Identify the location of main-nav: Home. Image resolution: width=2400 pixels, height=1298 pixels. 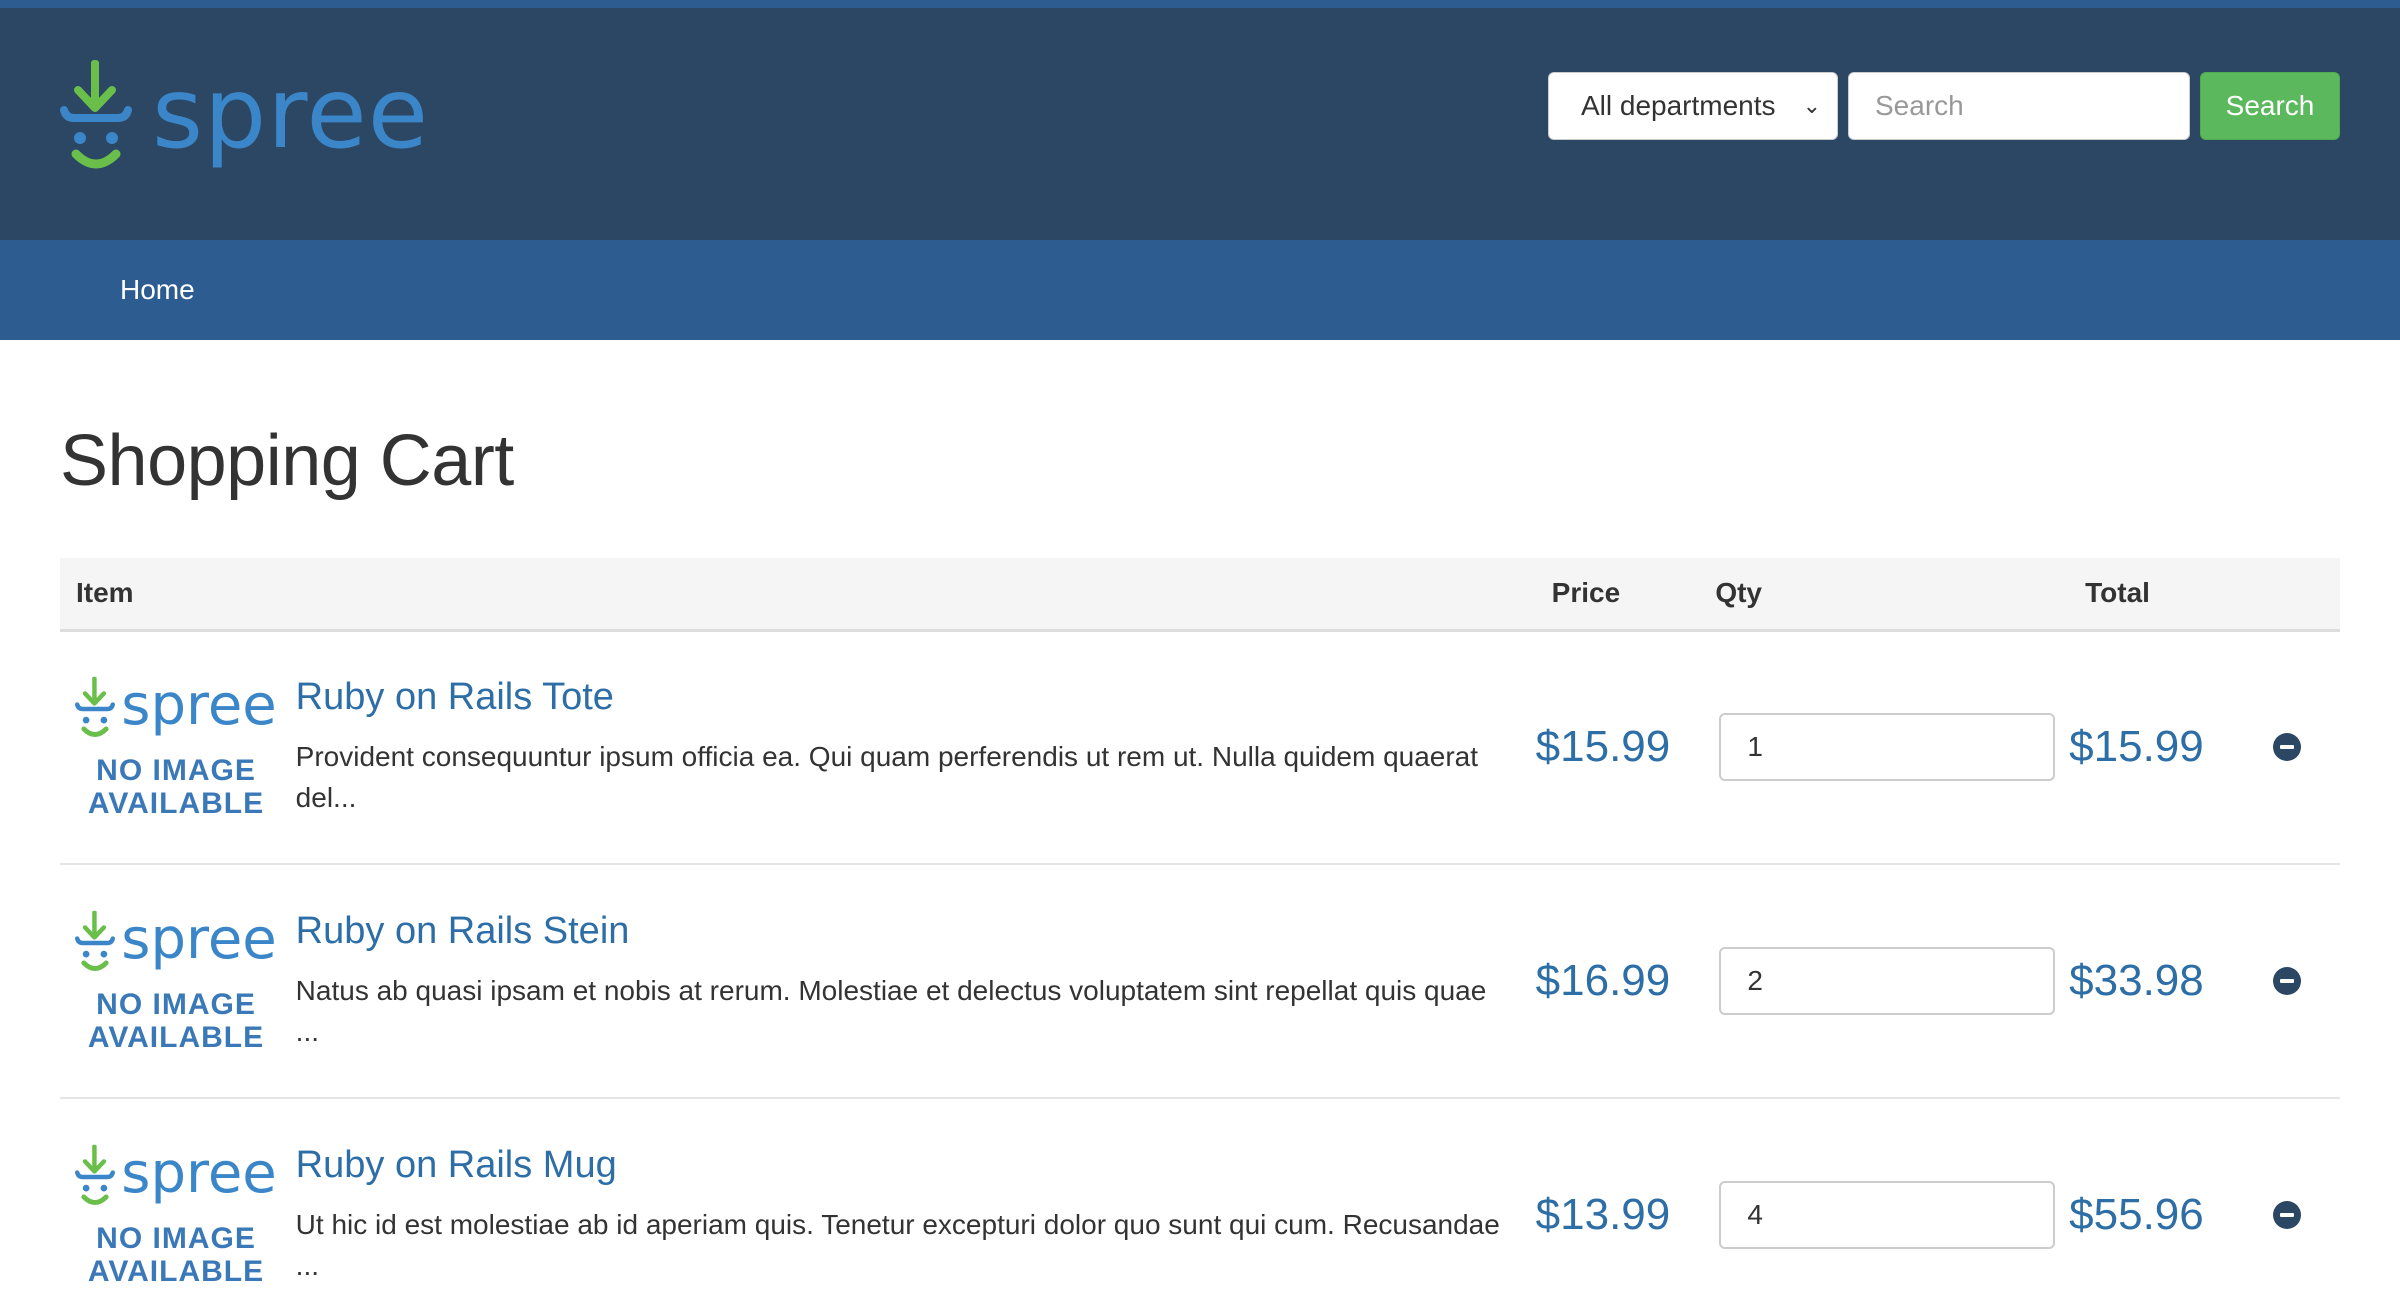
(1200, 290).